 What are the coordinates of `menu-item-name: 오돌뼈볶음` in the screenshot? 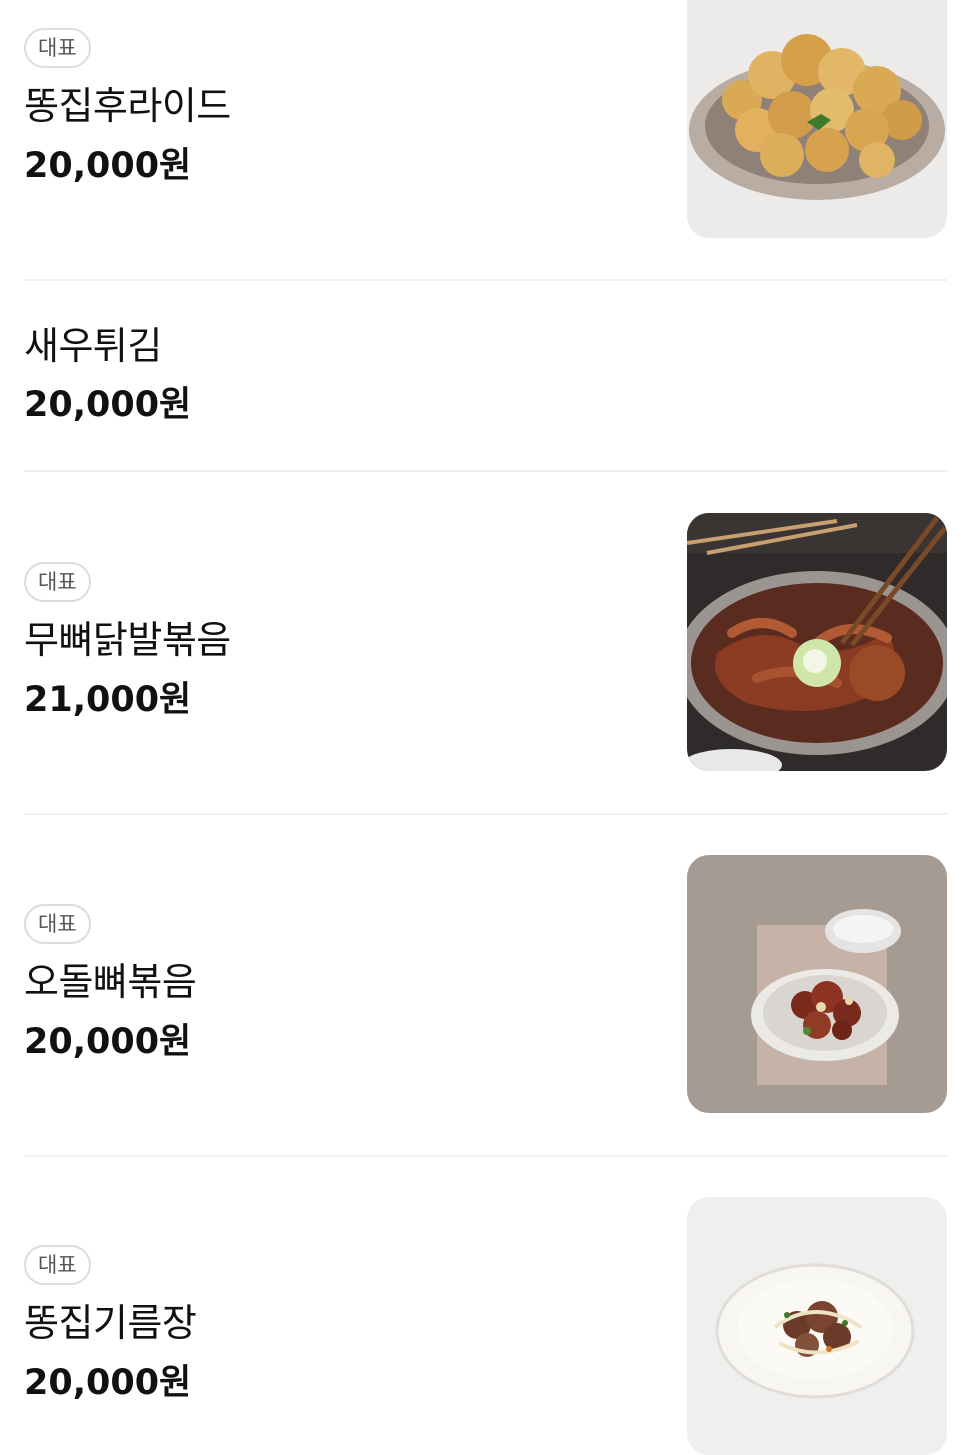 It's located at (110, 982).